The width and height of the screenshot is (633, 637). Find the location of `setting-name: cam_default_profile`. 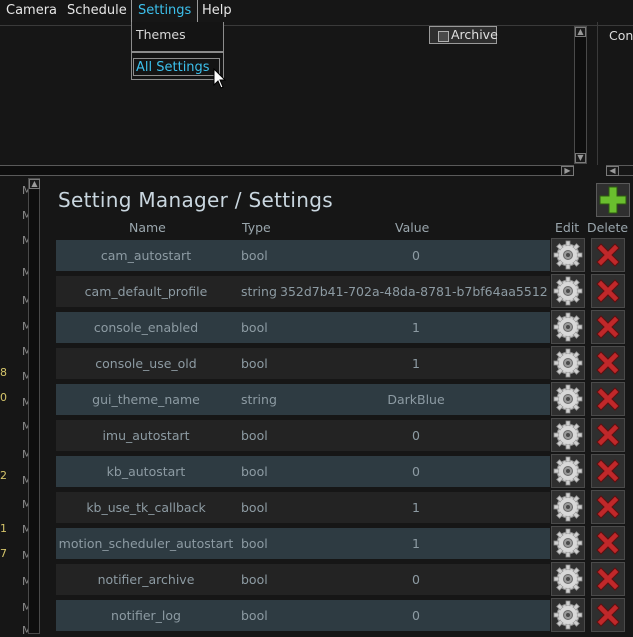

setting-name: cam_default_profile is located at coordinates (146, 291).